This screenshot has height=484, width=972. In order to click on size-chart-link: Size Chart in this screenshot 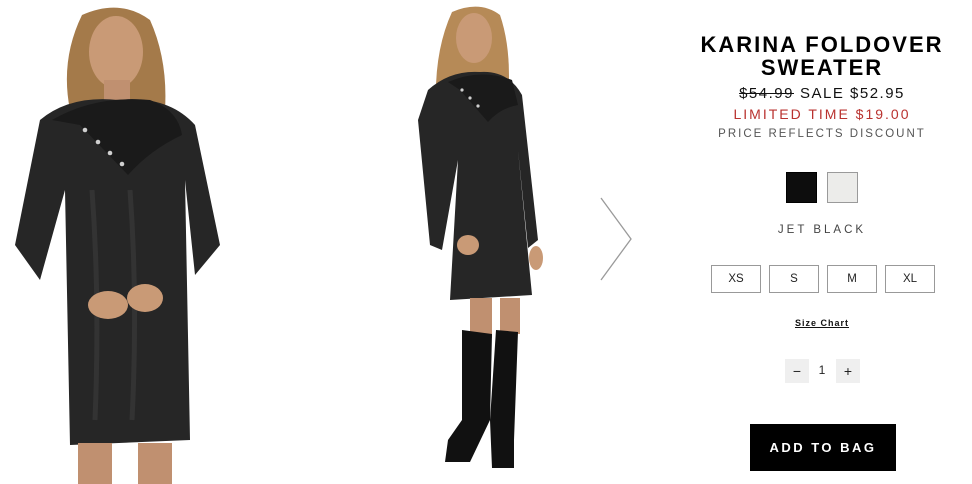, I will do `click(822, 323)`.